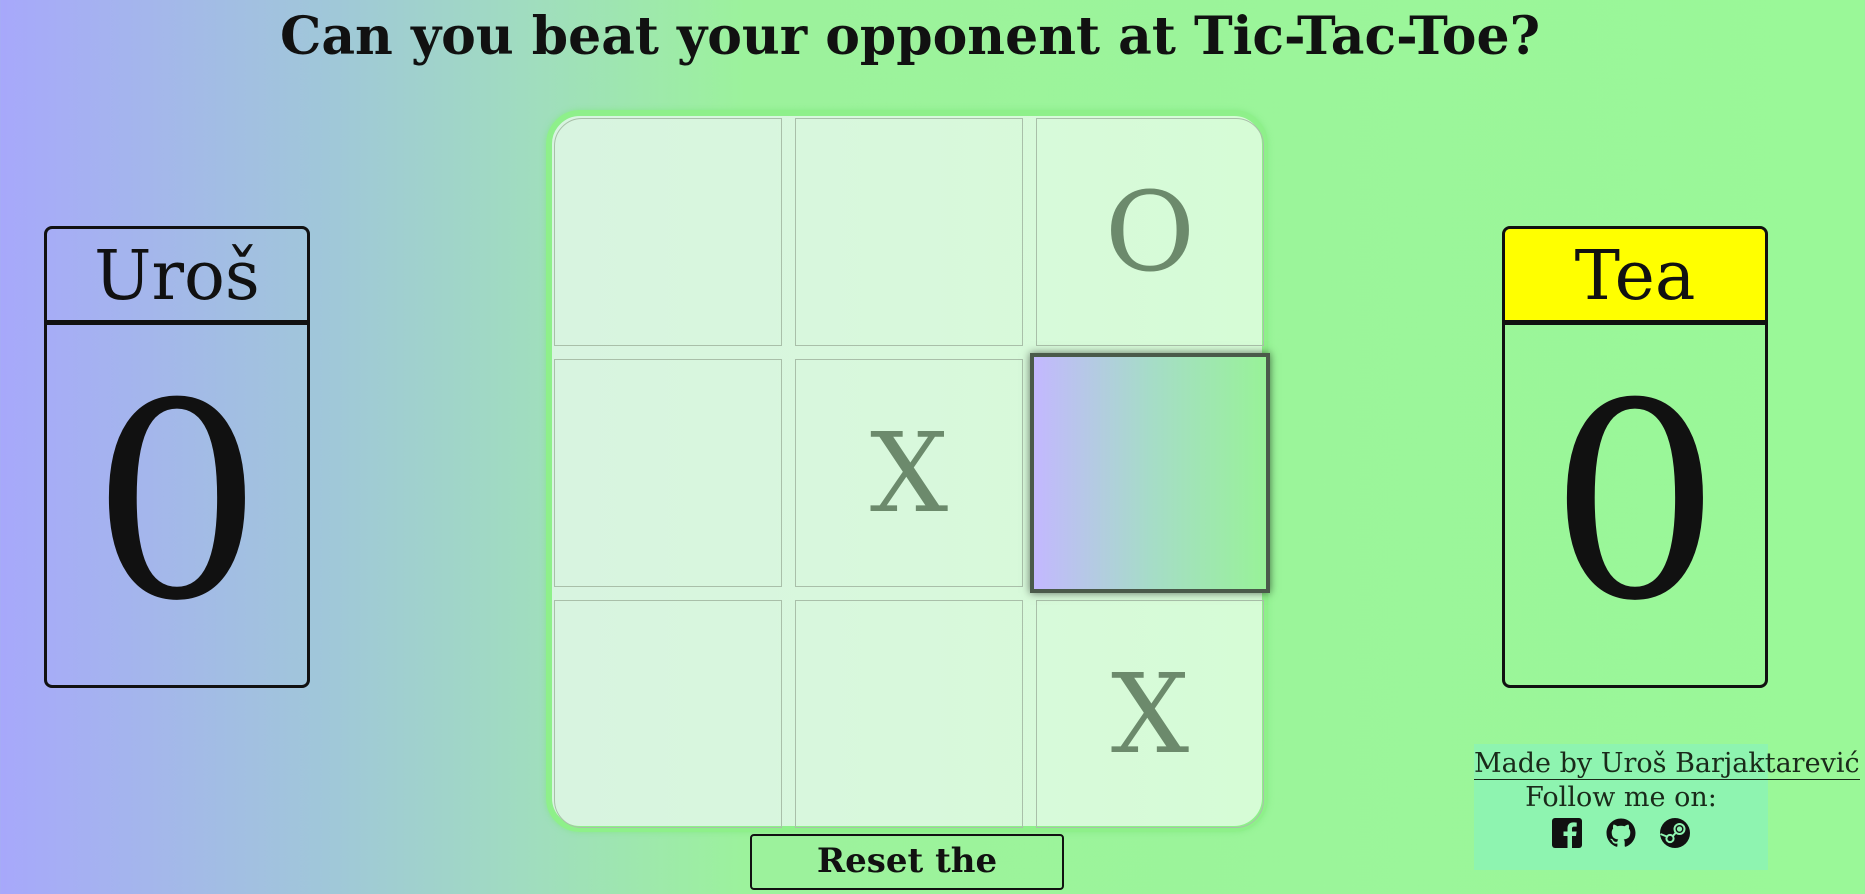 This screenshot has width=1865, height=894. I want to click on github-icon, so click(1621, 833).